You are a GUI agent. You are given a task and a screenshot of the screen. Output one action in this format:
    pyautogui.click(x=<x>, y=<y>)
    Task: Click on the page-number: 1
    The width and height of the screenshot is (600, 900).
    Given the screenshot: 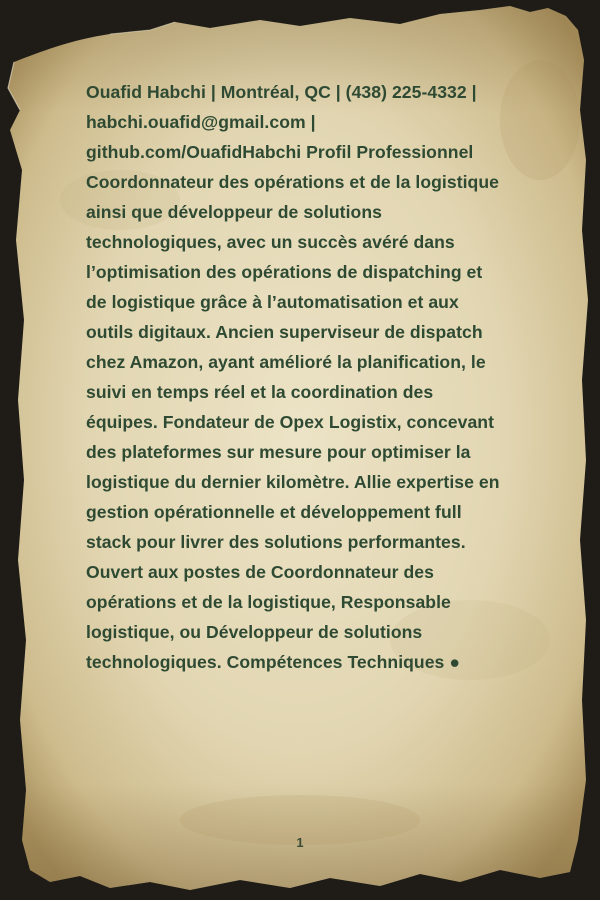 What is the action you would take?
    pyautogui.click(x=300, y=842)
    